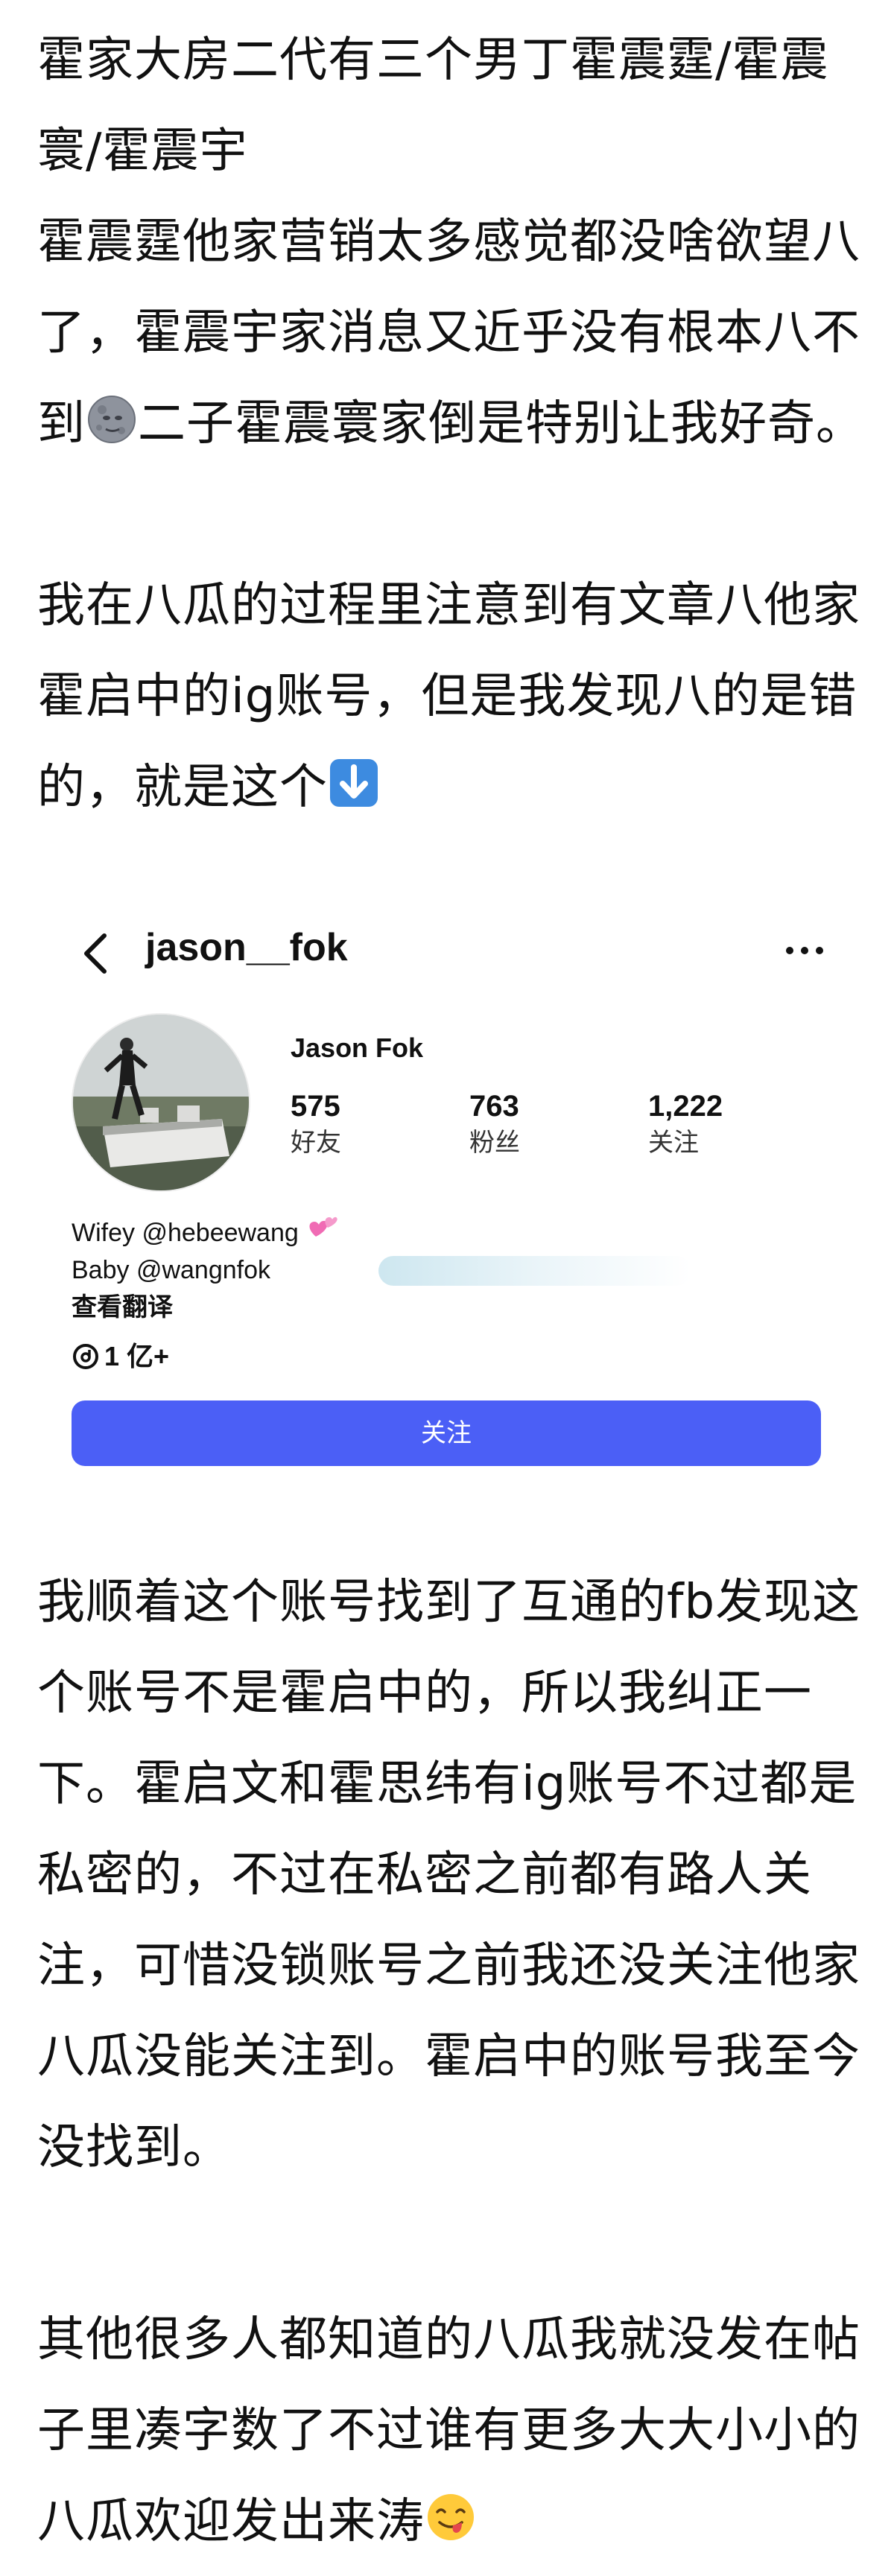 Image resolution: width=894 pixels, height=2576 pixels. Describe the element at coordinates (357, 1048) in the screenshot. I see `profile-display-name: Jason Fok` at that location.